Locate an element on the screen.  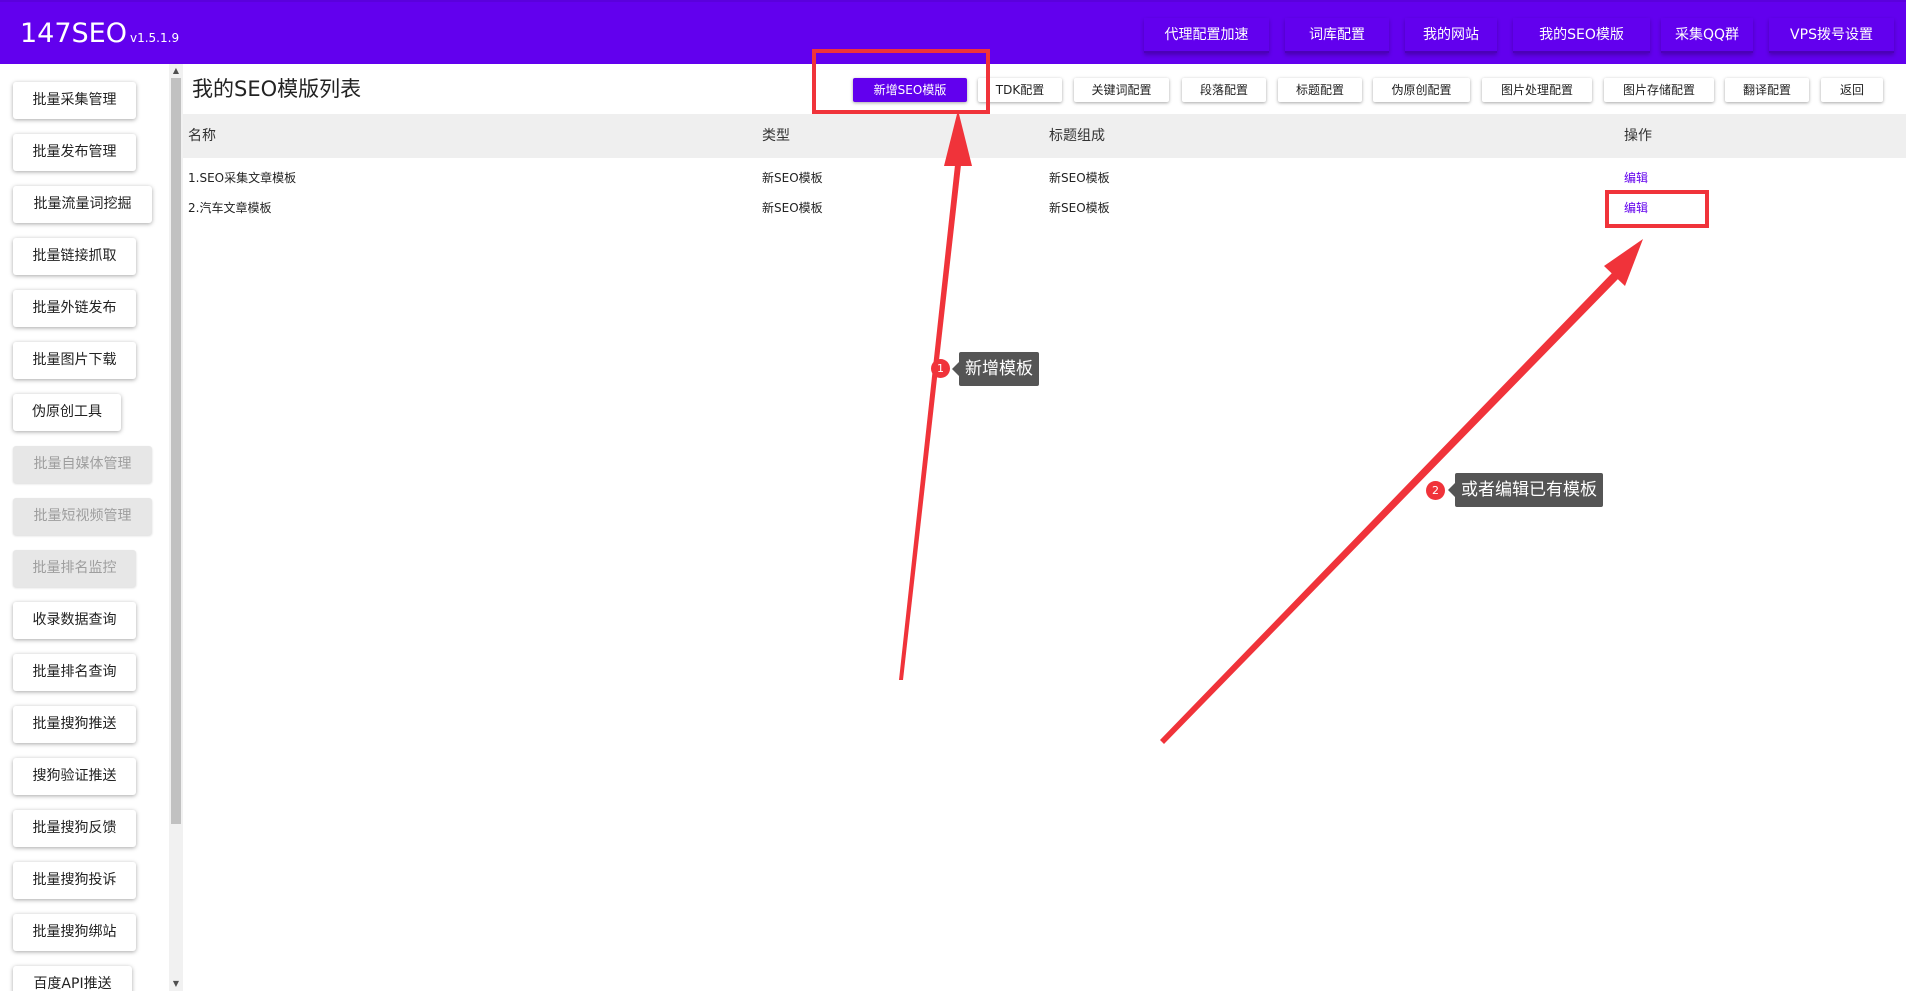
annotation-tooltip-1: 新增模板 is located at coordinates (995, 369).